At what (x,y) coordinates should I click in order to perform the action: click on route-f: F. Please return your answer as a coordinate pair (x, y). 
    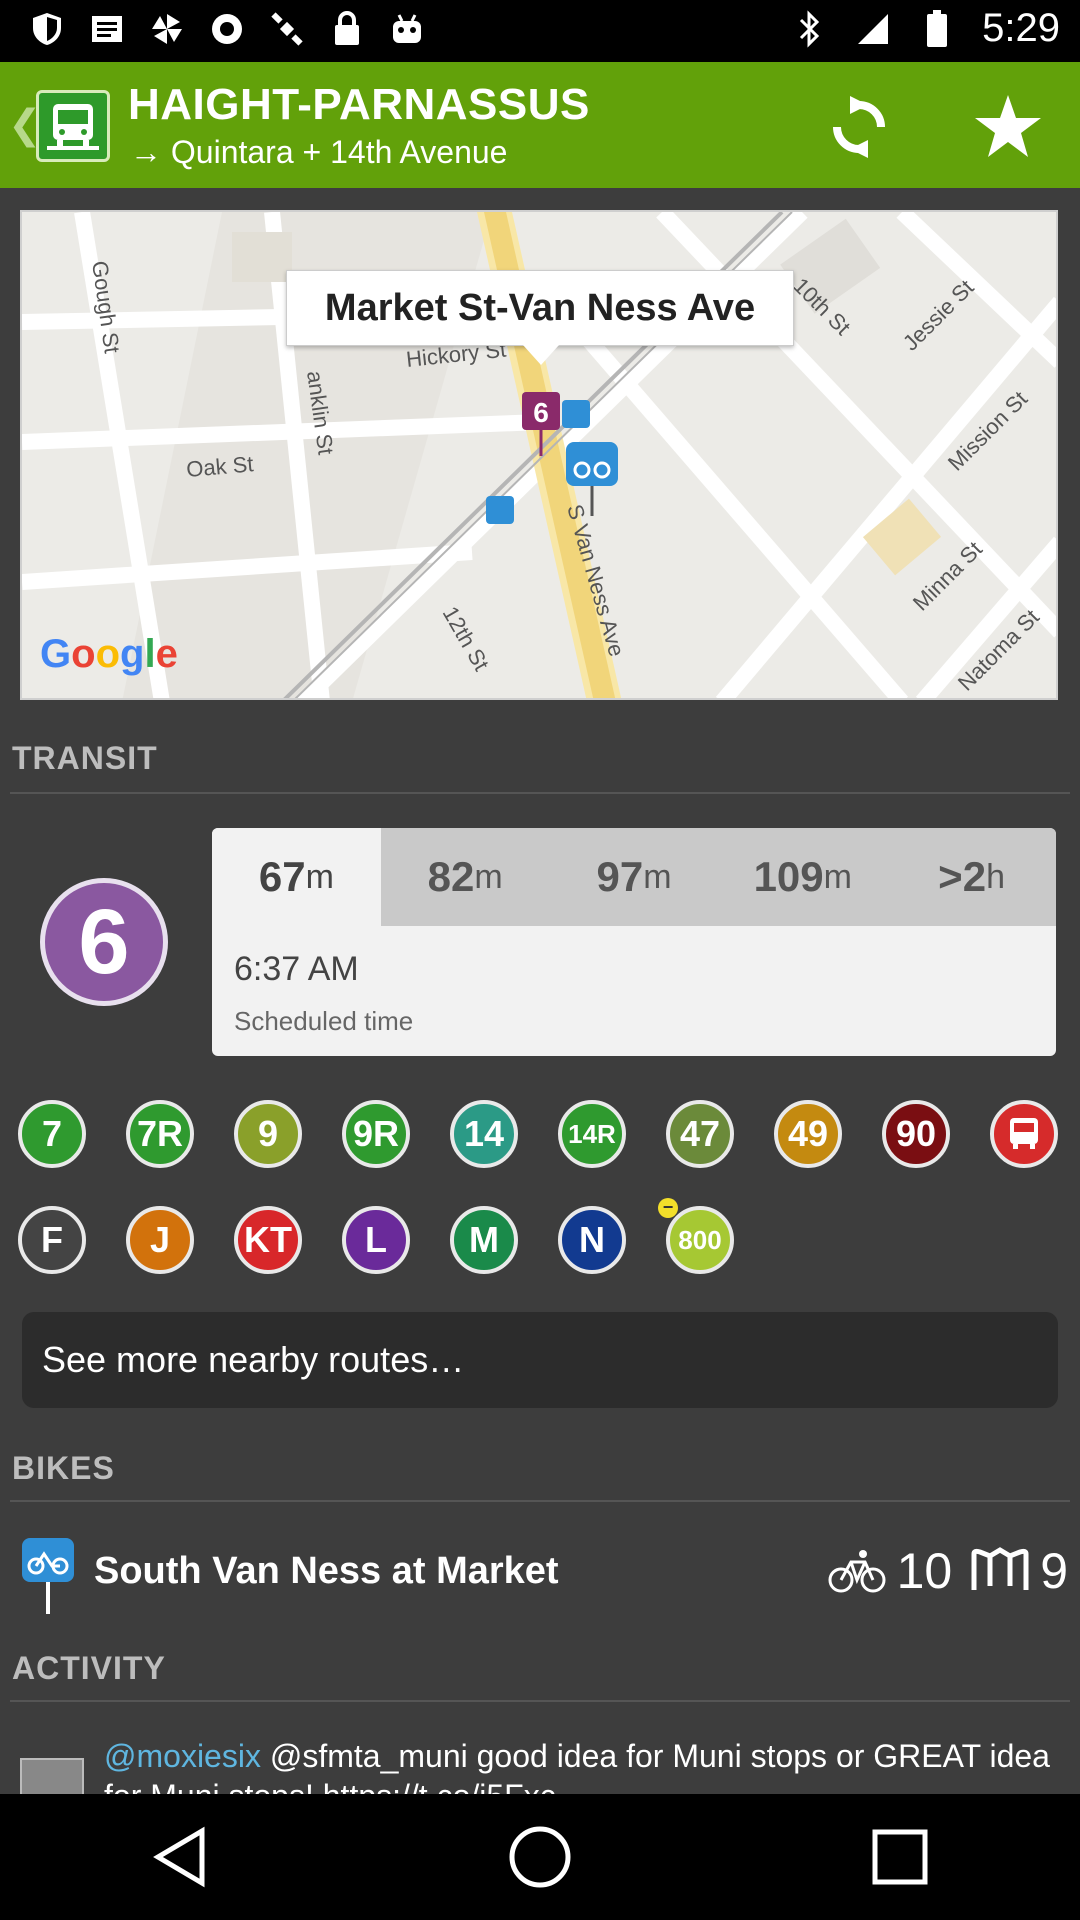
    Looking at the image, I should click on (52, 1240).